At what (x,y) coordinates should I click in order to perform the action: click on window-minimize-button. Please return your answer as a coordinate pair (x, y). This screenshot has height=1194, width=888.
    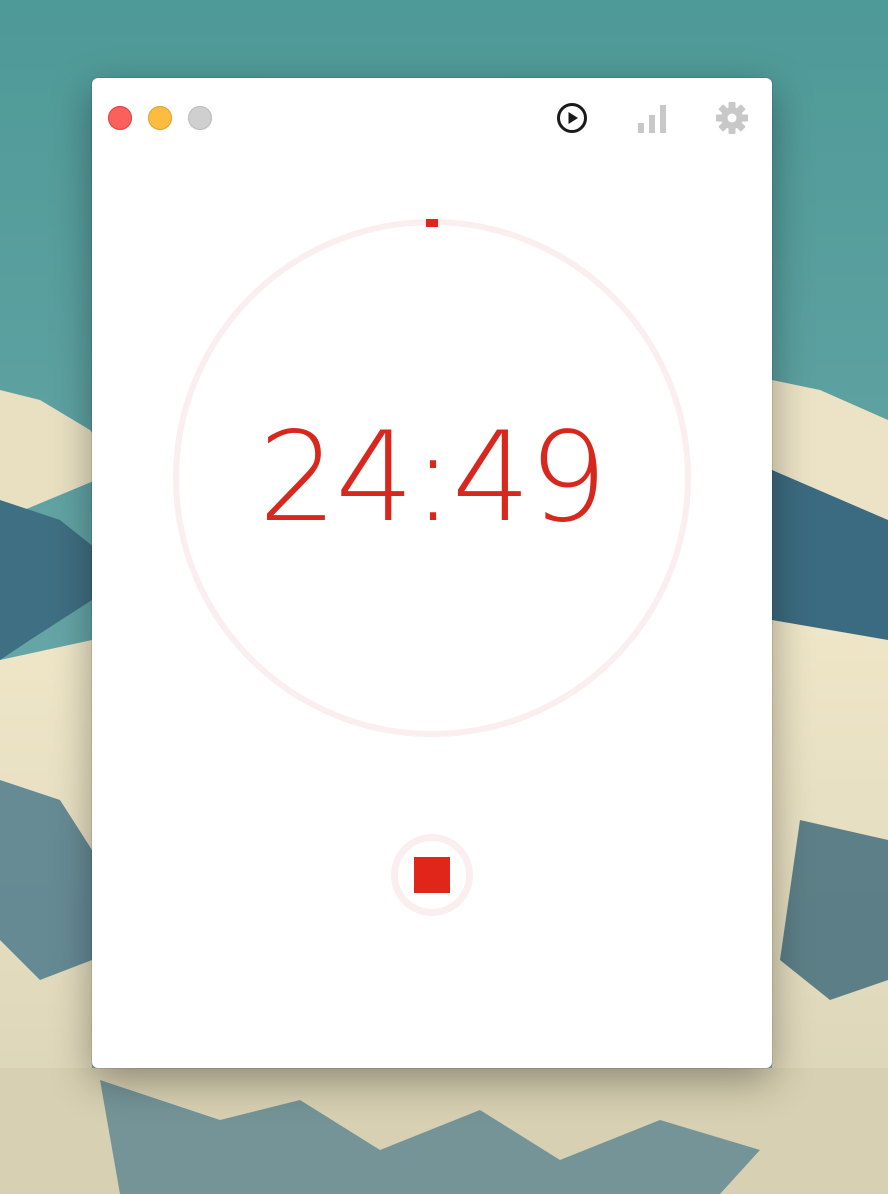
    Looking at the image, I should click on (160, 118).